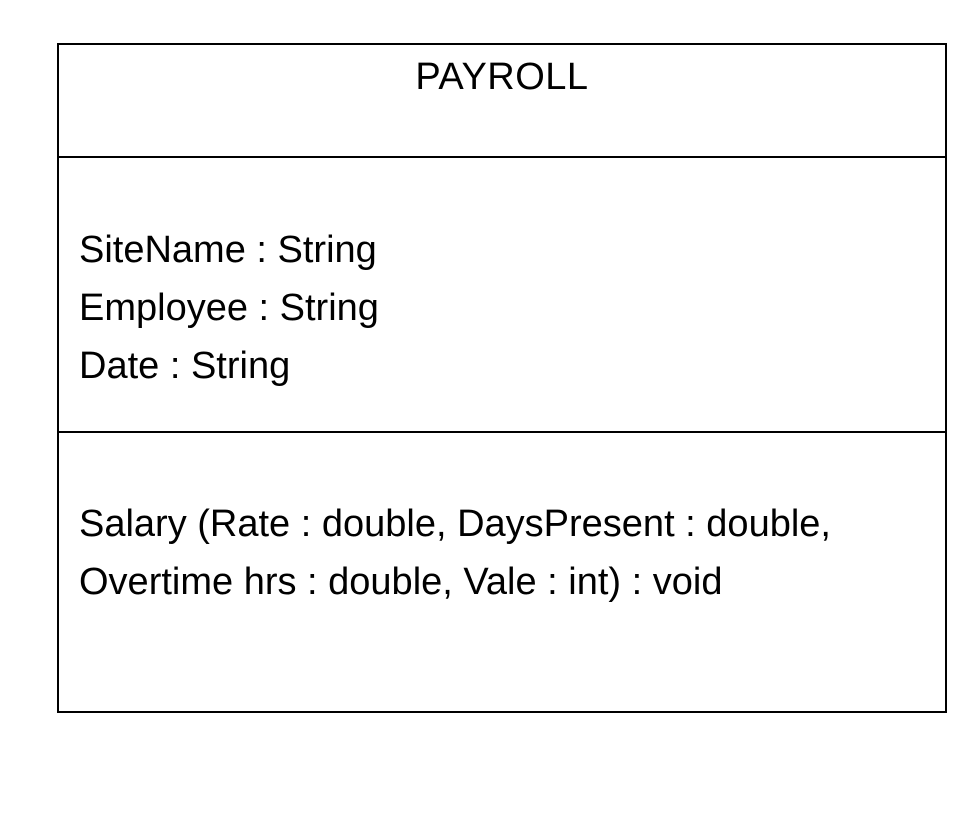  I want to click on class-name: PAYROLL, so click(502, 77).